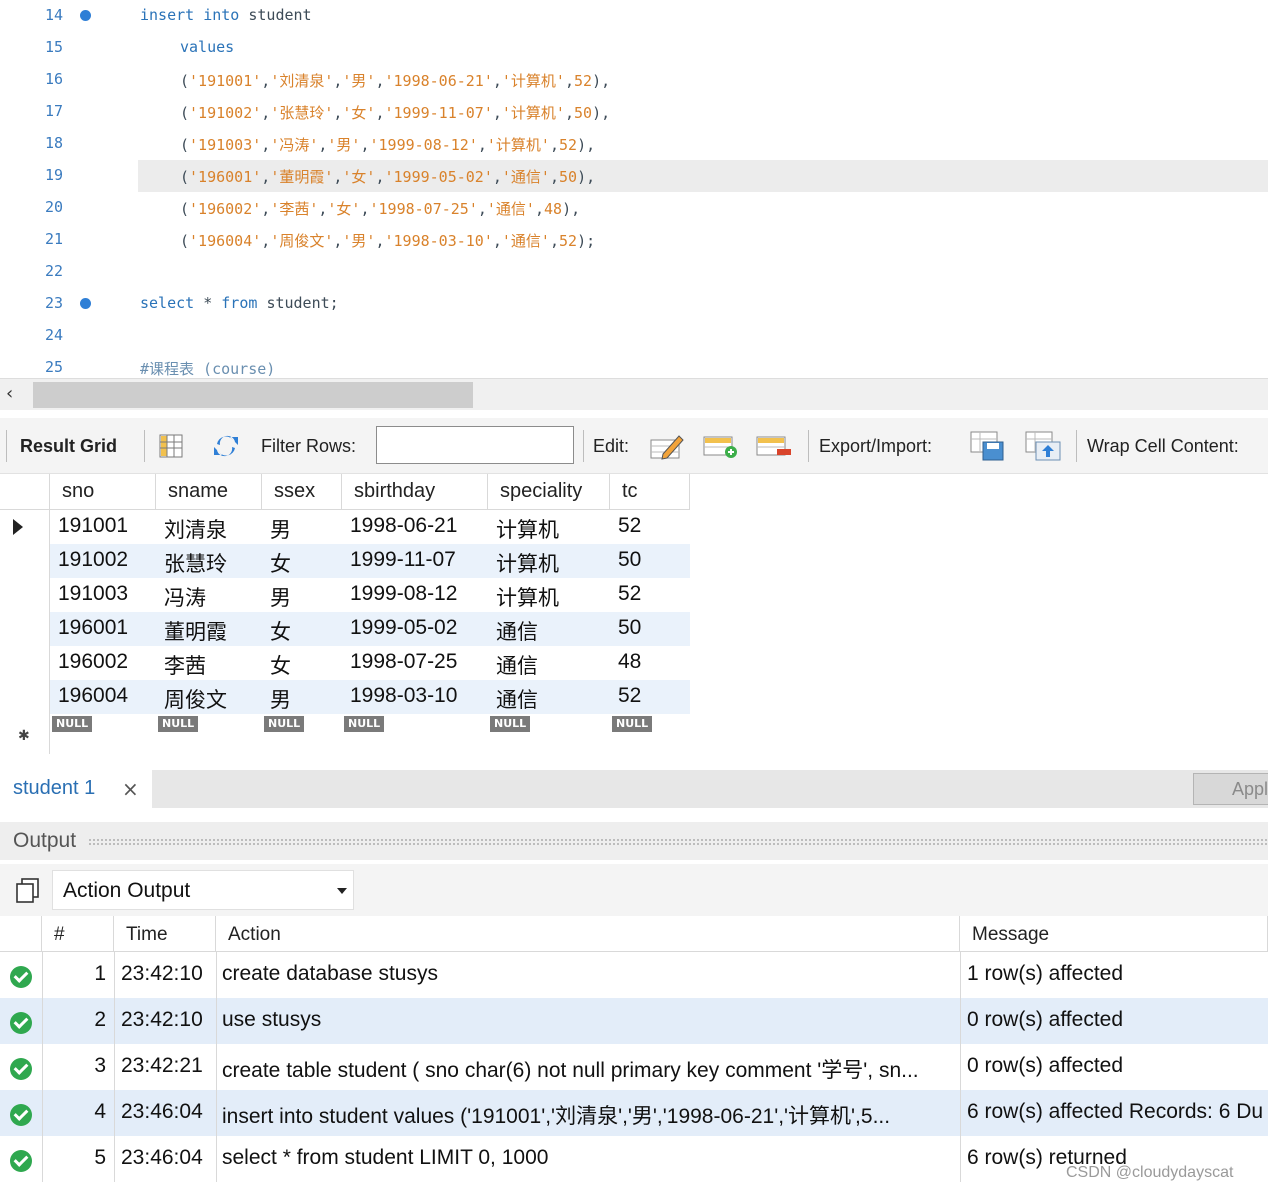  What do you see at coordinates (403, 526) in the screenshot?
I see `cell-sbirthday: 1998-06-21` at bounding box center [403, 526].